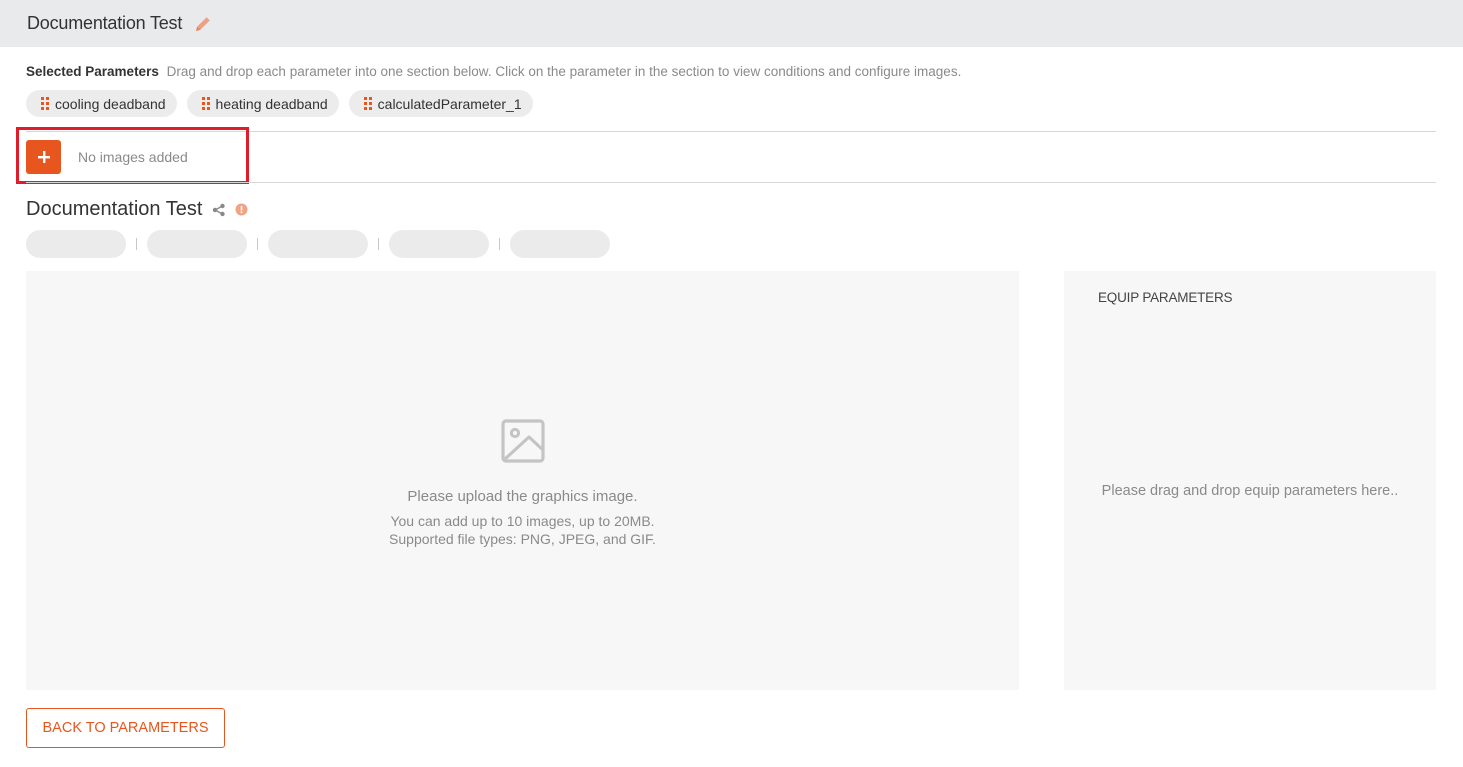  I want to click on parameter-chip: cooling deadband, so click(101, 103).